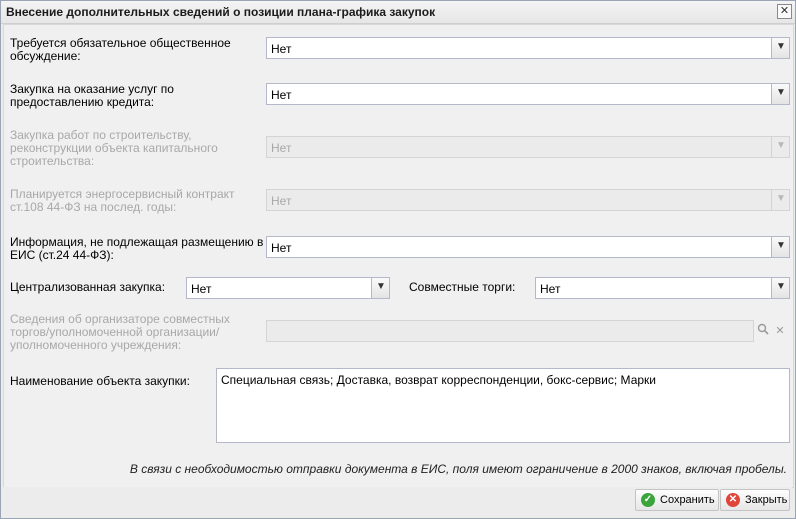 This screenshot has width=796, height=519. What do you see at coordinates (528, 48) in the screenshot?
I see `public-discussion-select: Нет ▼` at bounding box center [528, 48].